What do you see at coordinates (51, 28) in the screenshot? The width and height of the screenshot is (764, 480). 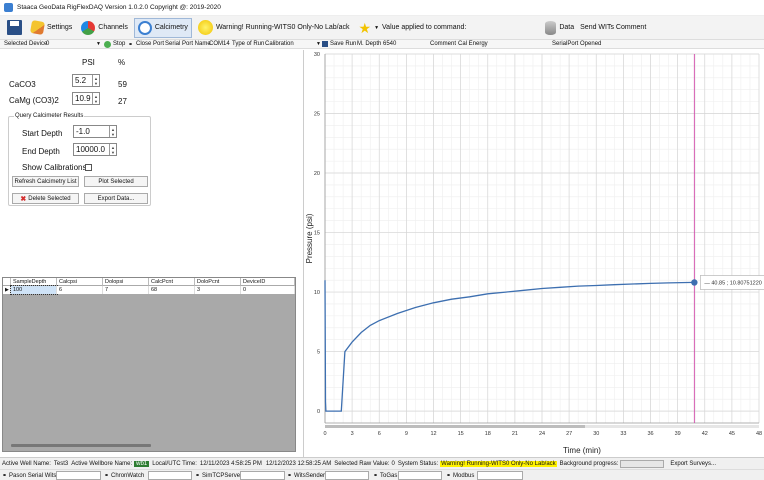 I see `settings-button: Settings` at bounding box center [51, 28].